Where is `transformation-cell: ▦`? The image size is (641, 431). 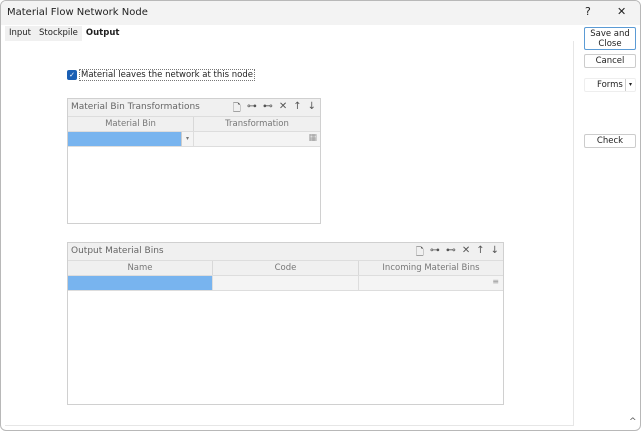 transformation-cell: ▦ is located at coordinates (257, 139).